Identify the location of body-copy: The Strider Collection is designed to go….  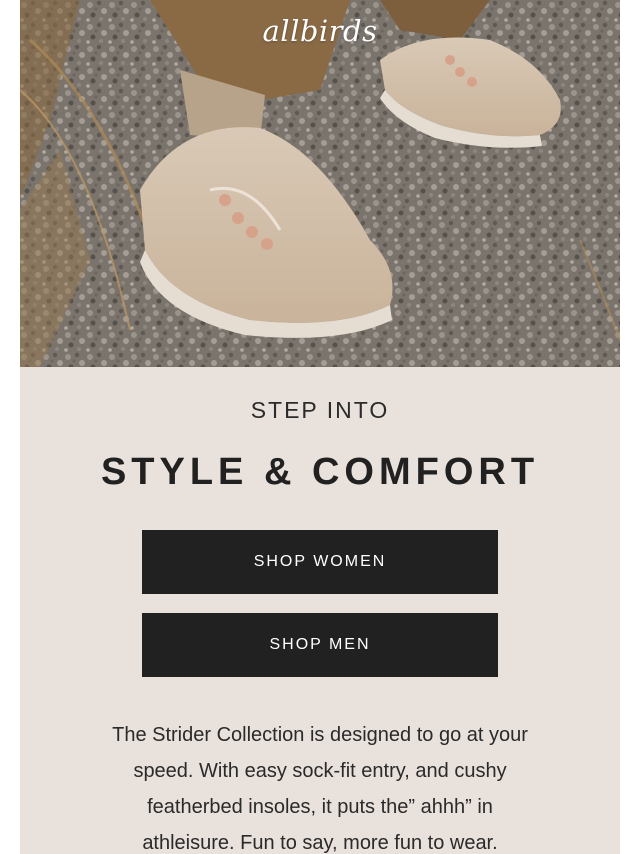
(320, 789).